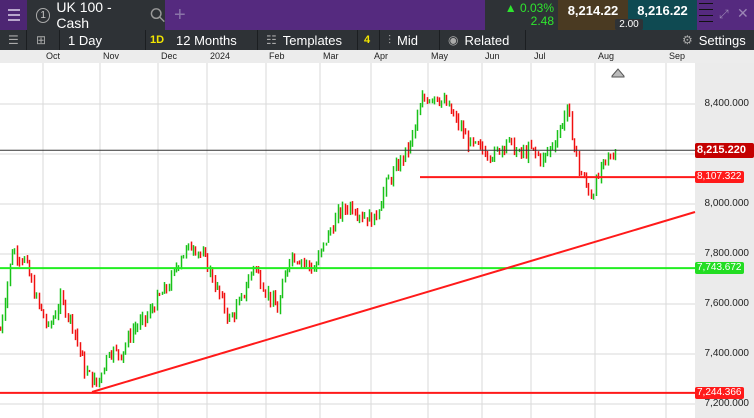 The image size is (754, 418). What do you see at coordinates (277, 56) in the screenshot?
I see `month-label: Feb` at bounding box center [277, 56].